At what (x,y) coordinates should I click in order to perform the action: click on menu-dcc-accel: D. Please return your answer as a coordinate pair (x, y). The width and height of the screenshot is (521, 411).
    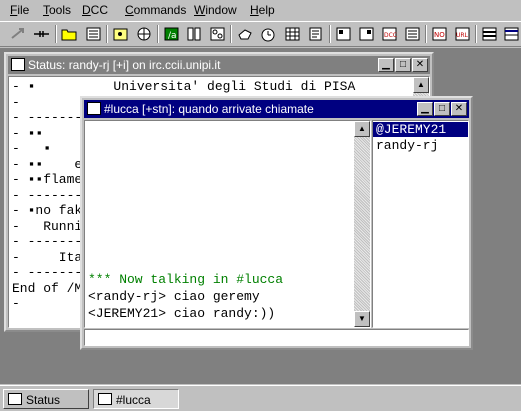
    Looking at the image, I should click on (86, 10).